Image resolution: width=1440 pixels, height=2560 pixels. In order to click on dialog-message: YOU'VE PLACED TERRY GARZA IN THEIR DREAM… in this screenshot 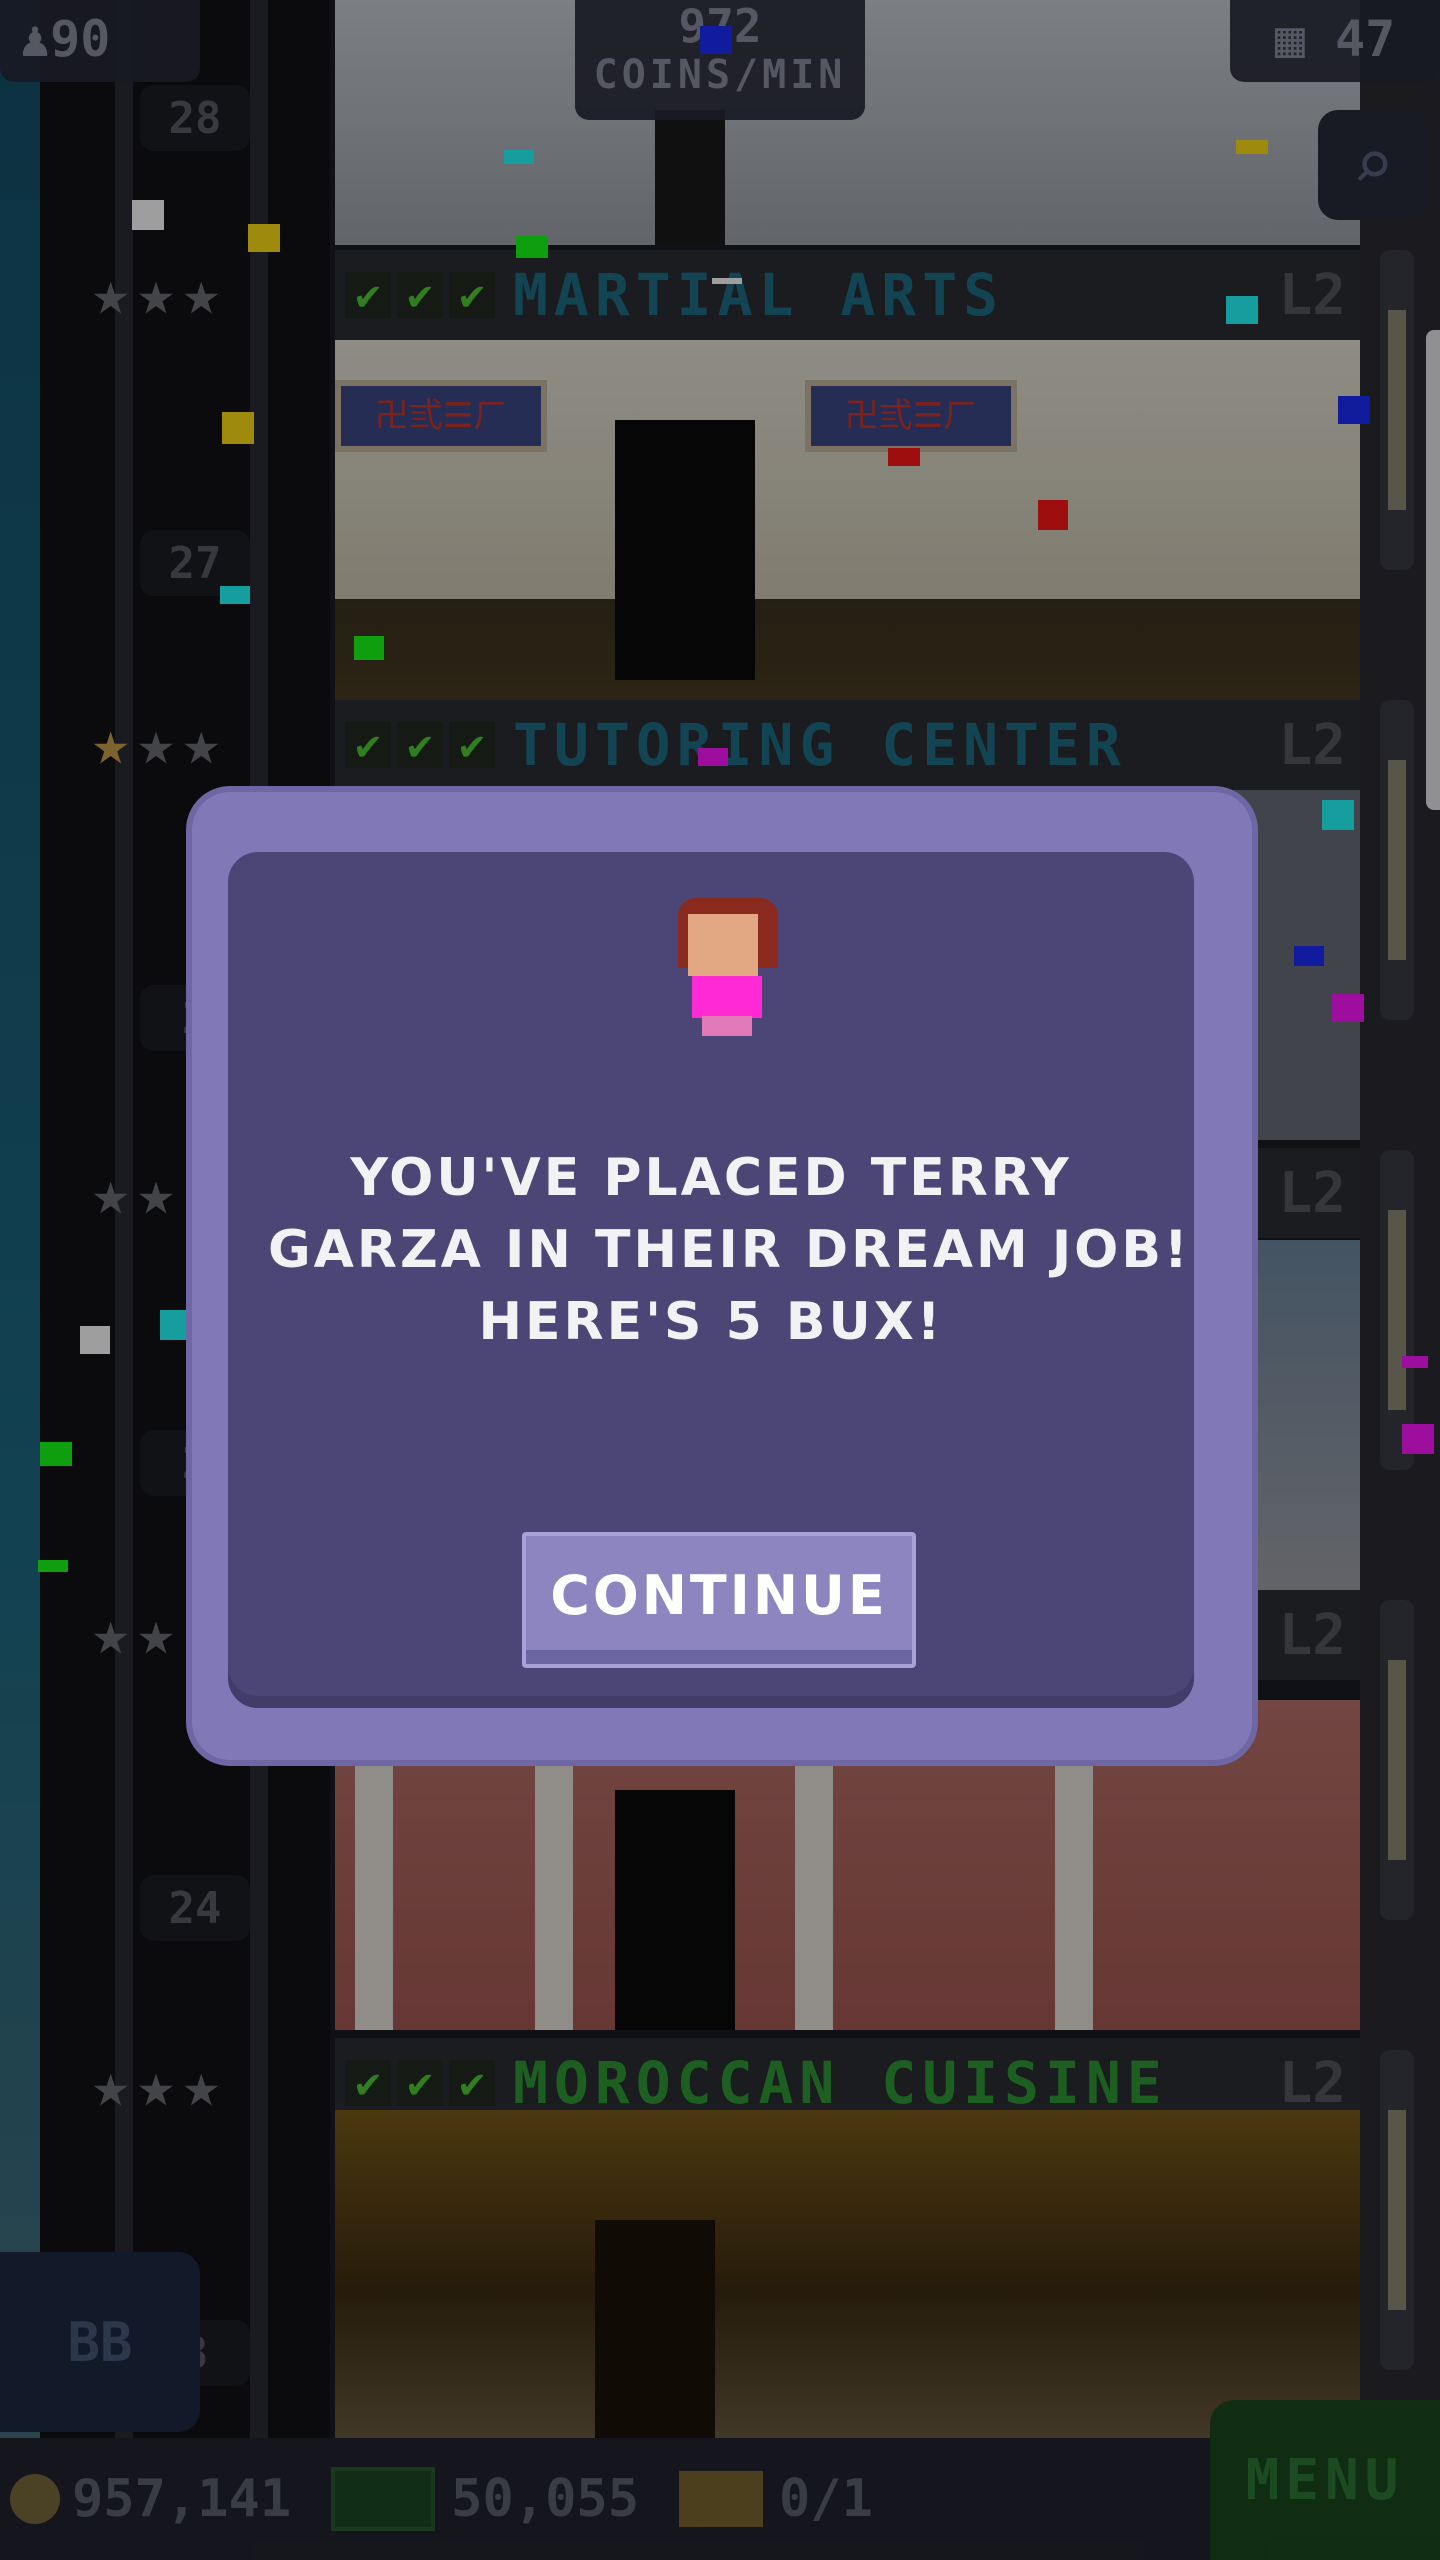, I will do `click(729, 1250)`.